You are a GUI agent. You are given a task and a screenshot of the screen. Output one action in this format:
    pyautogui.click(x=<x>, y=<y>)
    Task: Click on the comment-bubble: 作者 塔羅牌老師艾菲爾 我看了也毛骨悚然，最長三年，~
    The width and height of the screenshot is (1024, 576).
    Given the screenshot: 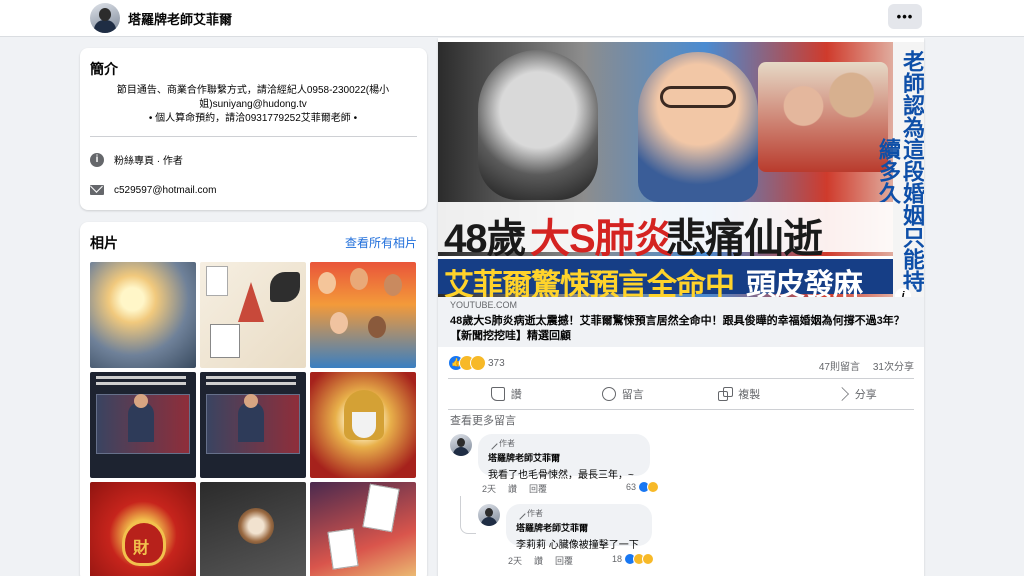 What is the action you would take?
    pyautogui.click(x=564, y=457)
    